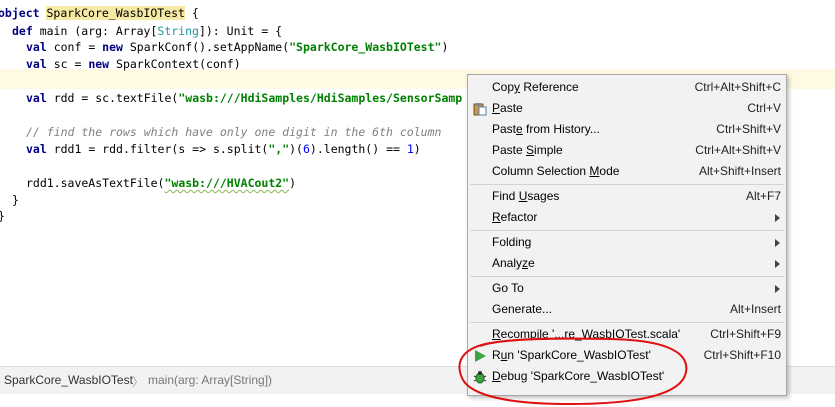 Image resolution: width=835 pixels, height=407 pixels. What do you see at coordinates (161, 183) in the screenshot?
I see `code-line-11: rdd1.saveAsTextFile("wasb:///HVACout2")` at bounding box center [161, 183].